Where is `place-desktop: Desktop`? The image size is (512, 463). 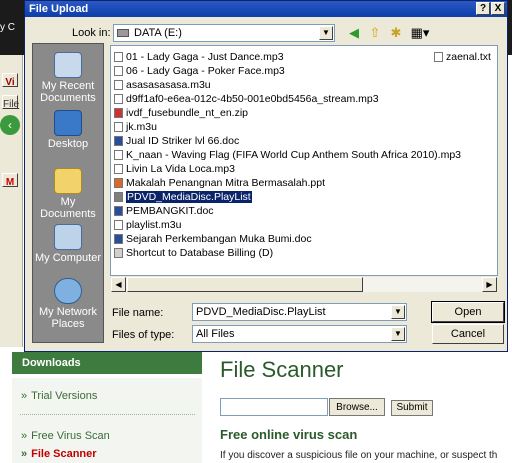 place-desktop: Desktop is located at coordinates (68, 130).